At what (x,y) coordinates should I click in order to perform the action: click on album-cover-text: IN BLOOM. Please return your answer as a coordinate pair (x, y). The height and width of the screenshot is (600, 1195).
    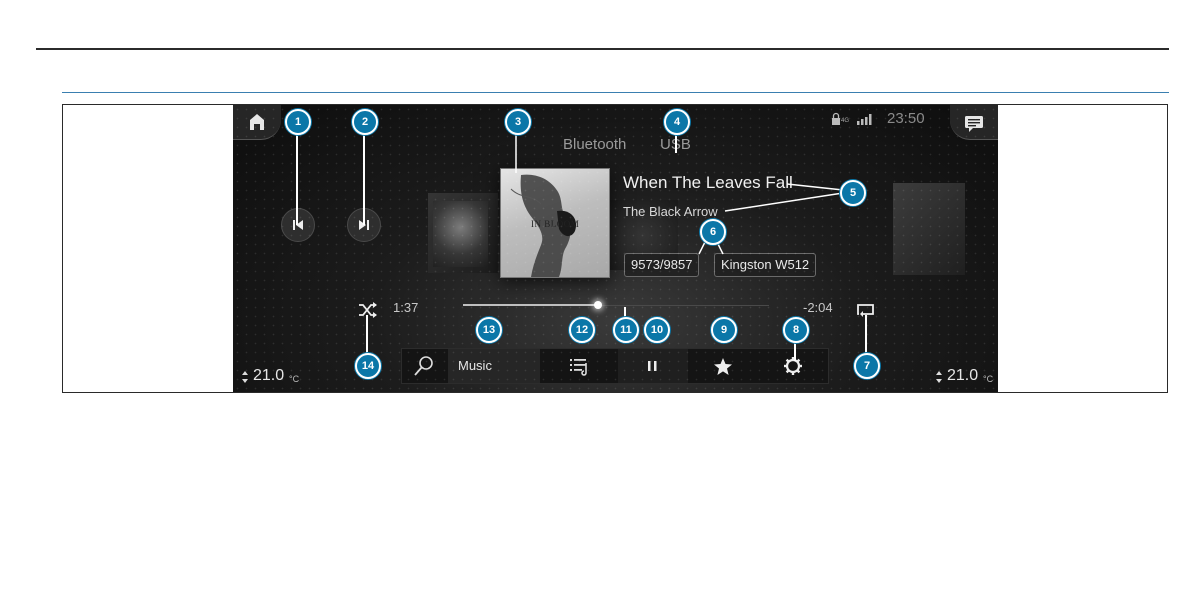
    Looking at the image, I should click on (555, 224).